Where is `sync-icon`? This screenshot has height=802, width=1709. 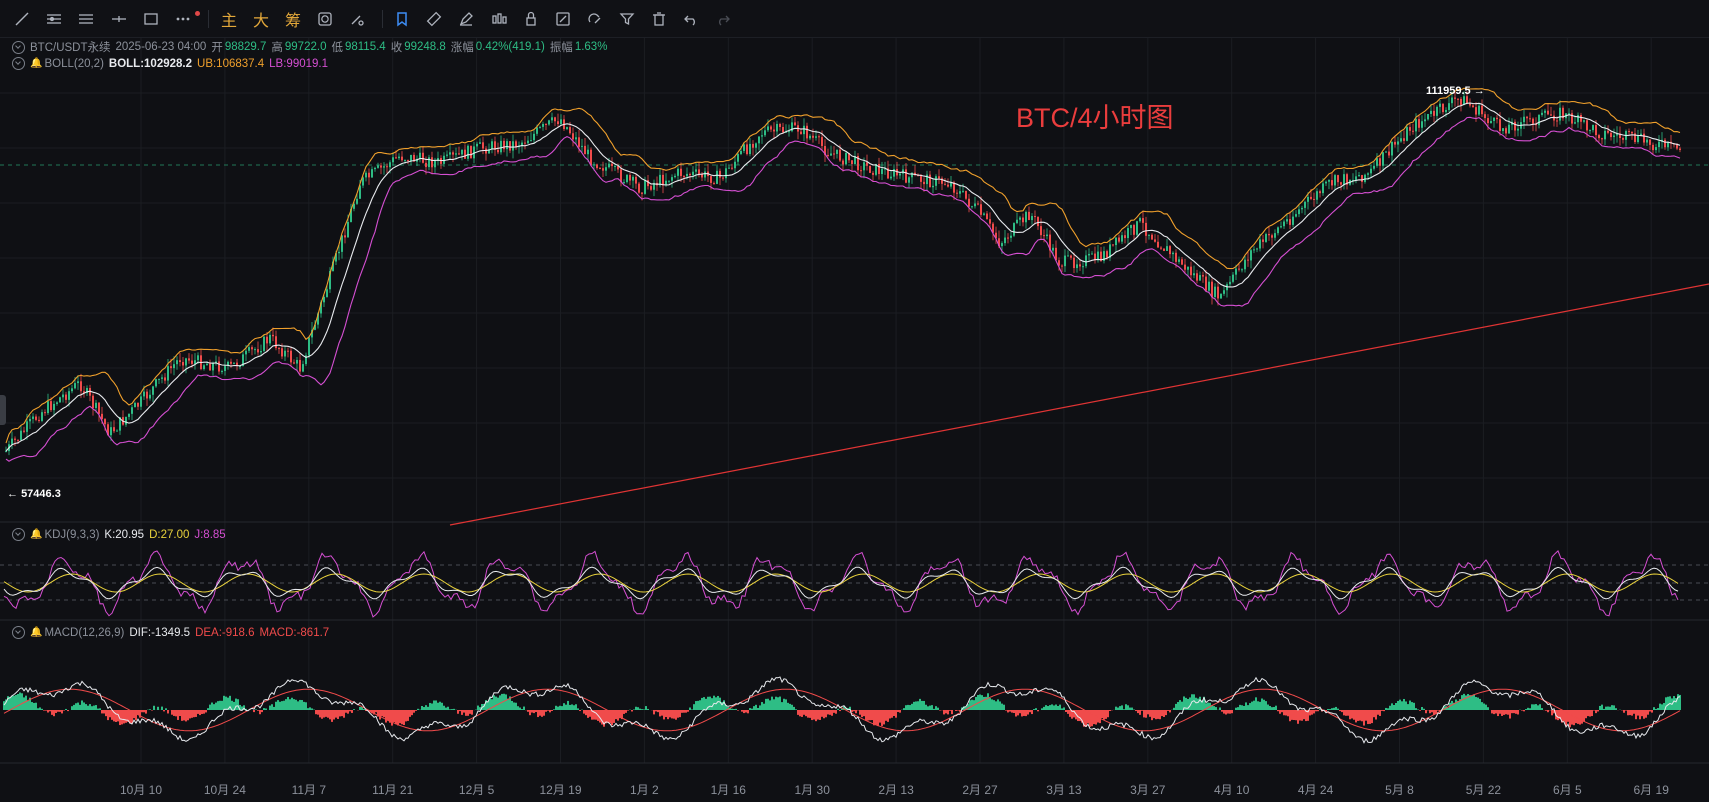 sync-icon is located at coordinates (325, 19).